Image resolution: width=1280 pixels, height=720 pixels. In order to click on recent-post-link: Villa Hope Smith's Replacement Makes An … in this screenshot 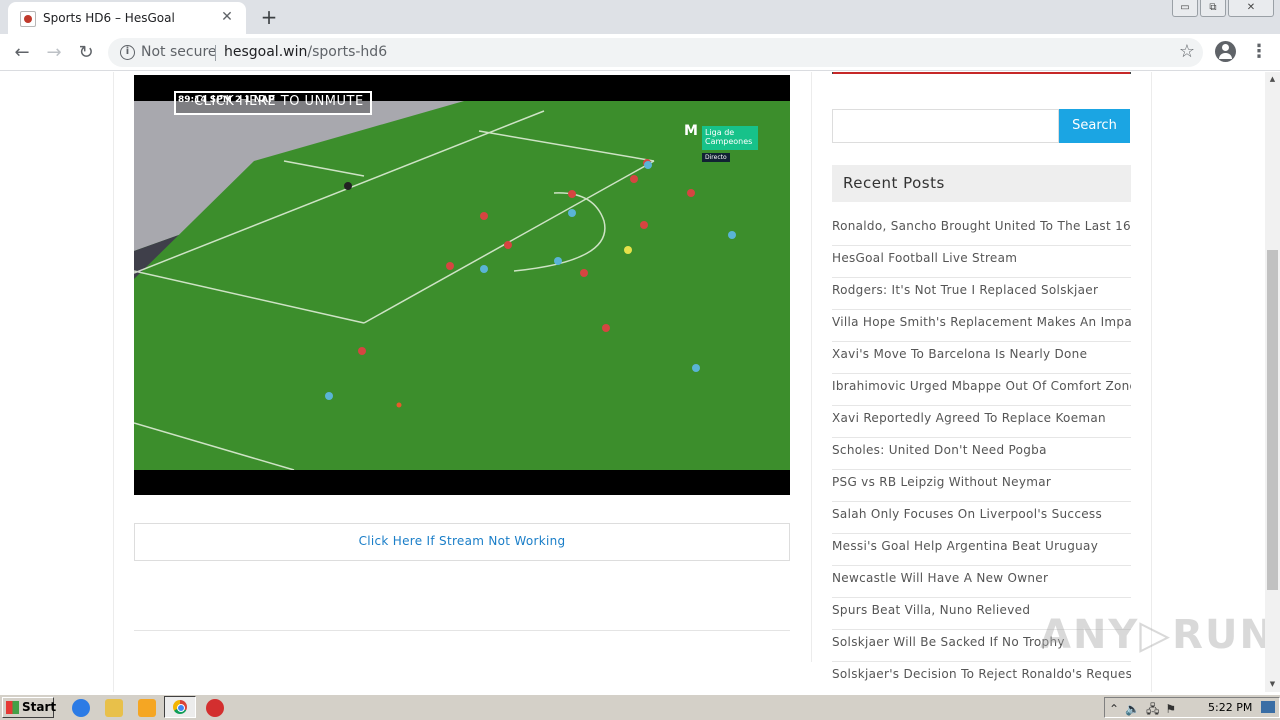, I will do `click(981, 319)`.